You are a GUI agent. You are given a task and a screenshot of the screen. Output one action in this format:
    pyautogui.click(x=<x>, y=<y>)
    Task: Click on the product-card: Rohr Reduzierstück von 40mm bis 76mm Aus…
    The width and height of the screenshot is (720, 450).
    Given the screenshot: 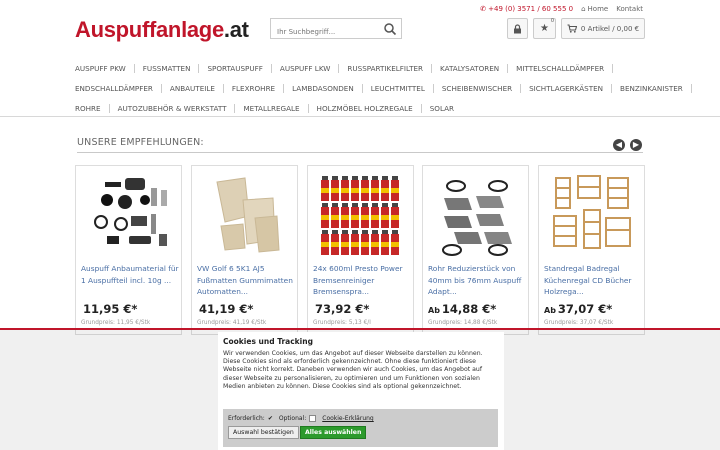 What is the action you would take?
    pyautogui.click(x=475, y=250)
    